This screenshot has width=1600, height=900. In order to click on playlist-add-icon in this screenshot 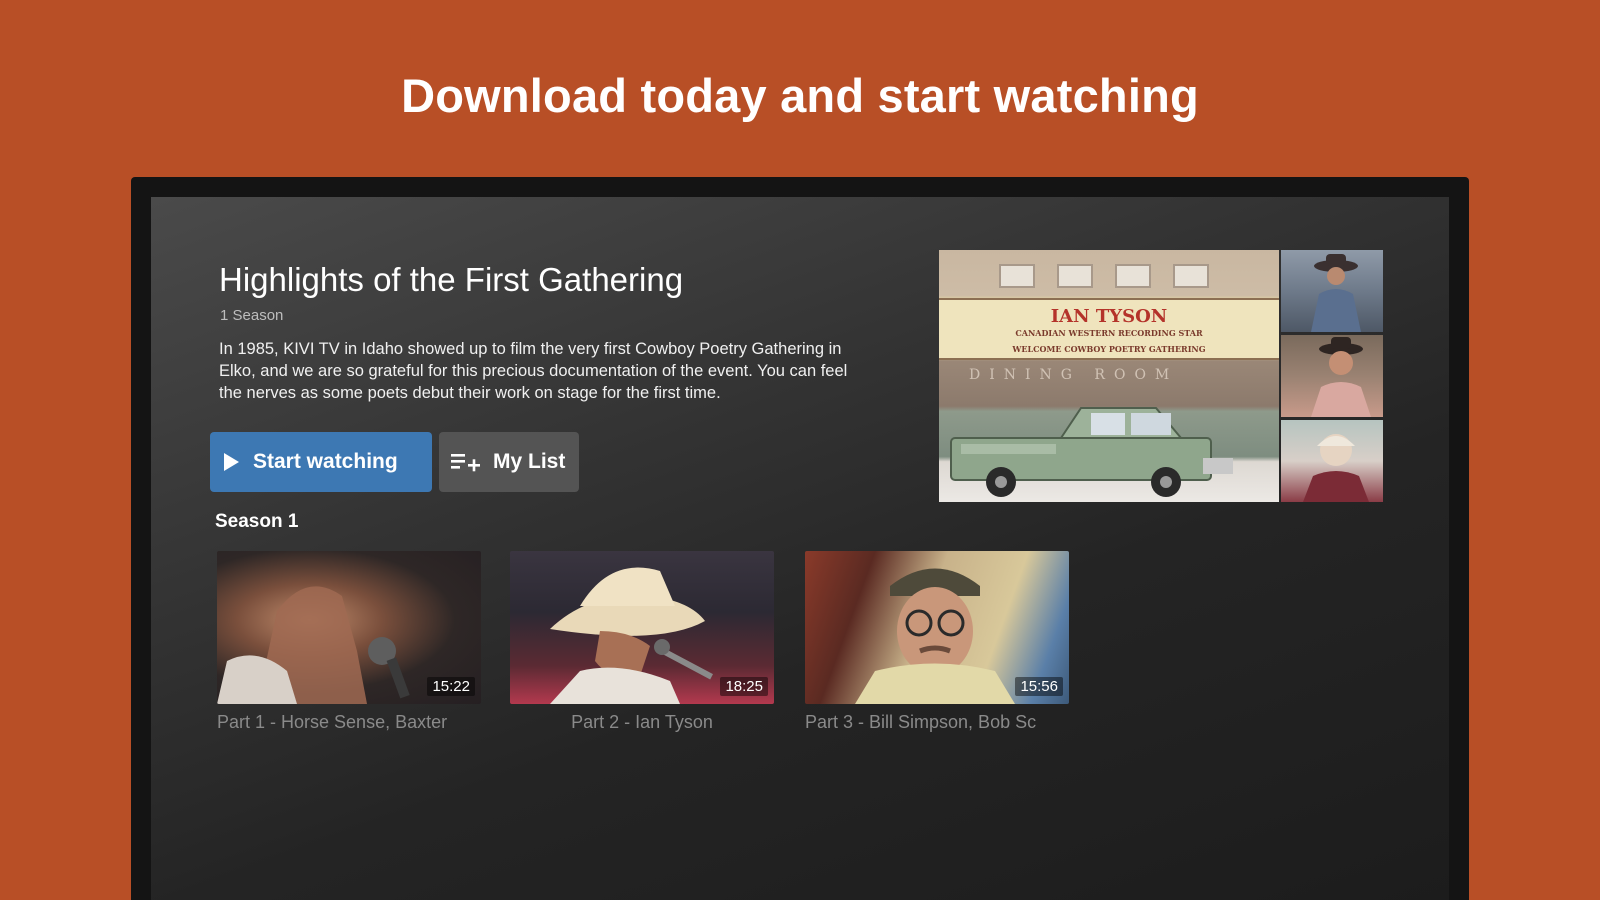, I will do `click(465, 463)`.